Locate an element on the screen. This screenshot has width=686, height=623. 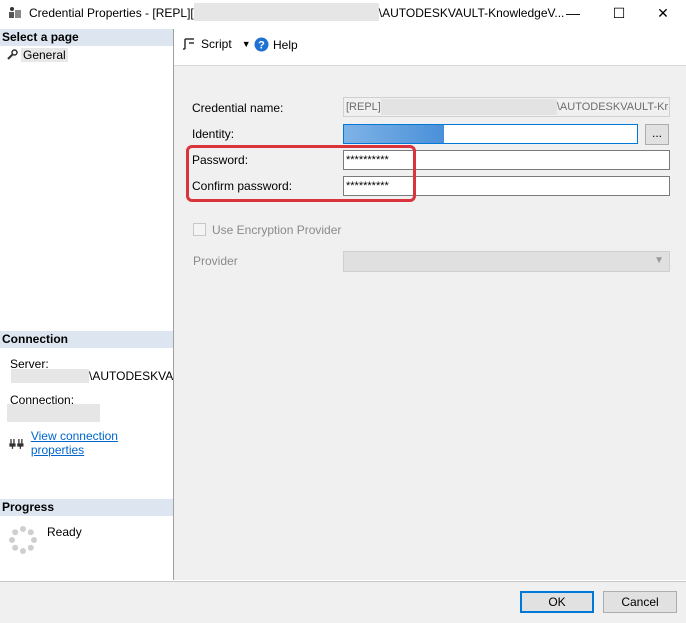
credential-name-prefix: [REPL] is located at coordinates (363, 107).